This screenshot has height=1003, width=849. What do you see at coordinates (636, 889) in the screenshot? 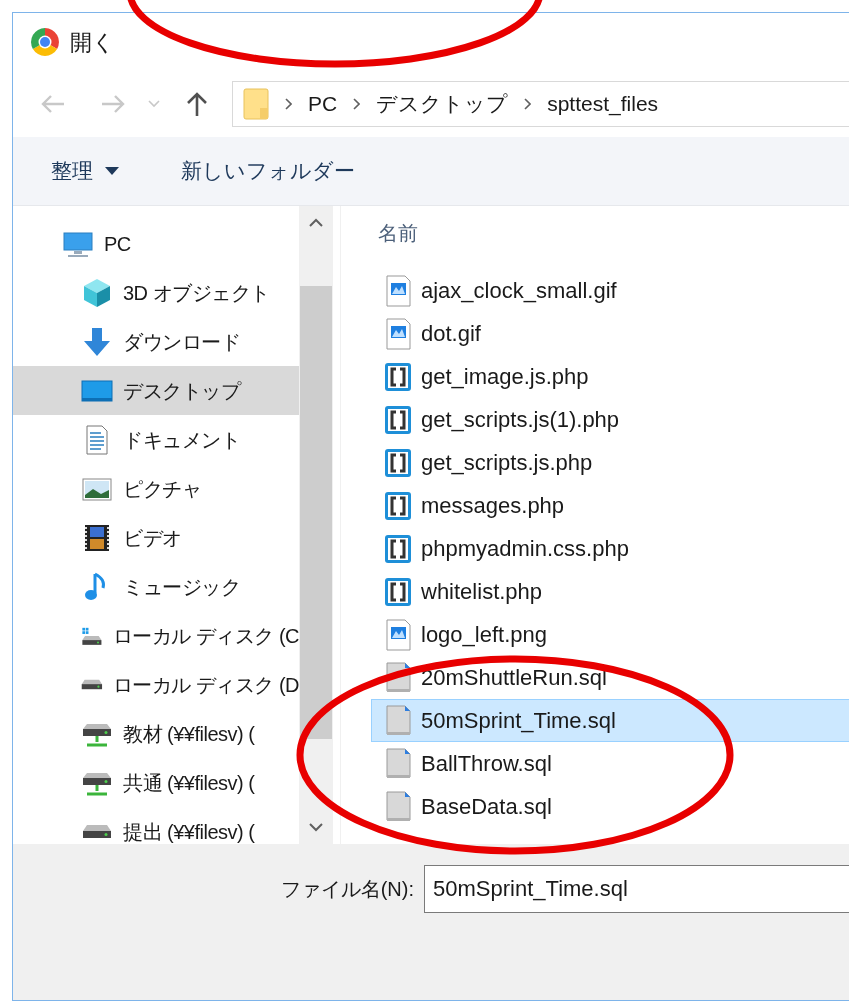
I see `file-name-field: 50mSprint_Time.sql` at bounding box center [636, 889].